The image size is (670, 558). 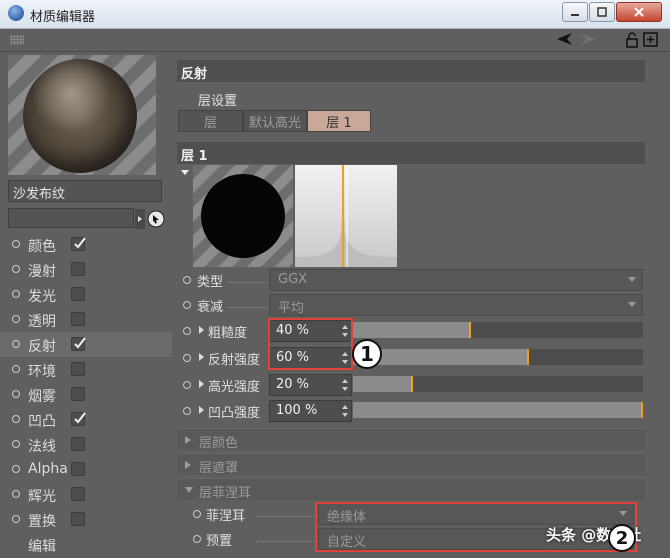 I want to click on group-label: 层遮罩, so click(x=219, y=468).